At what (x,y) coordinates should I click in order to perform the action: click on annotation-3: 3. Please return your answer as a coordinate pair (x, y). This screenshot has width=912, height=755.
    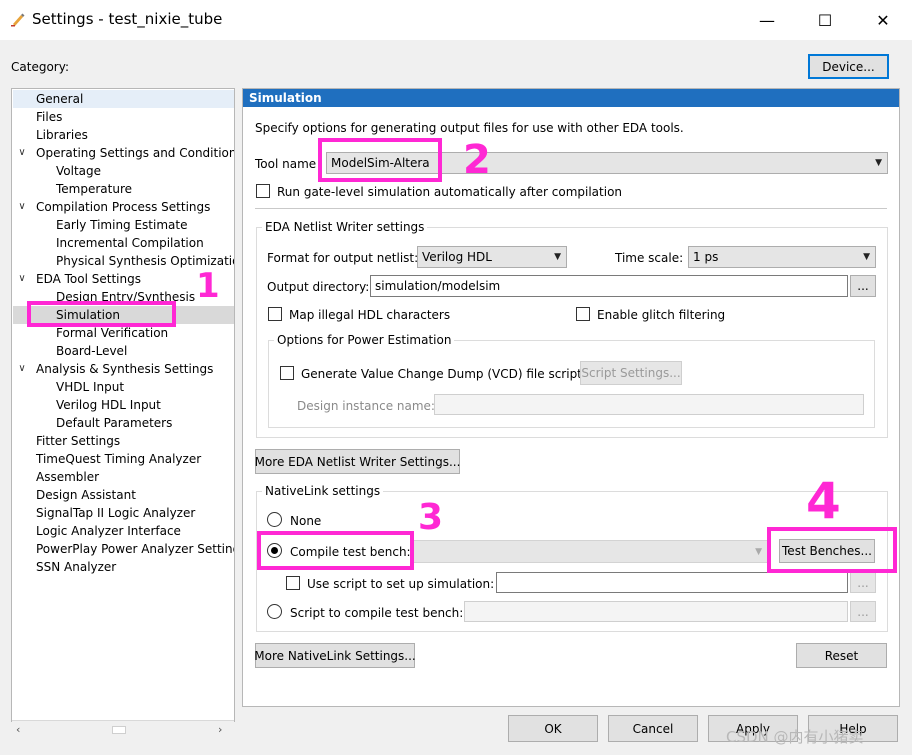
    Looking at the image, I should click on (431, 517).